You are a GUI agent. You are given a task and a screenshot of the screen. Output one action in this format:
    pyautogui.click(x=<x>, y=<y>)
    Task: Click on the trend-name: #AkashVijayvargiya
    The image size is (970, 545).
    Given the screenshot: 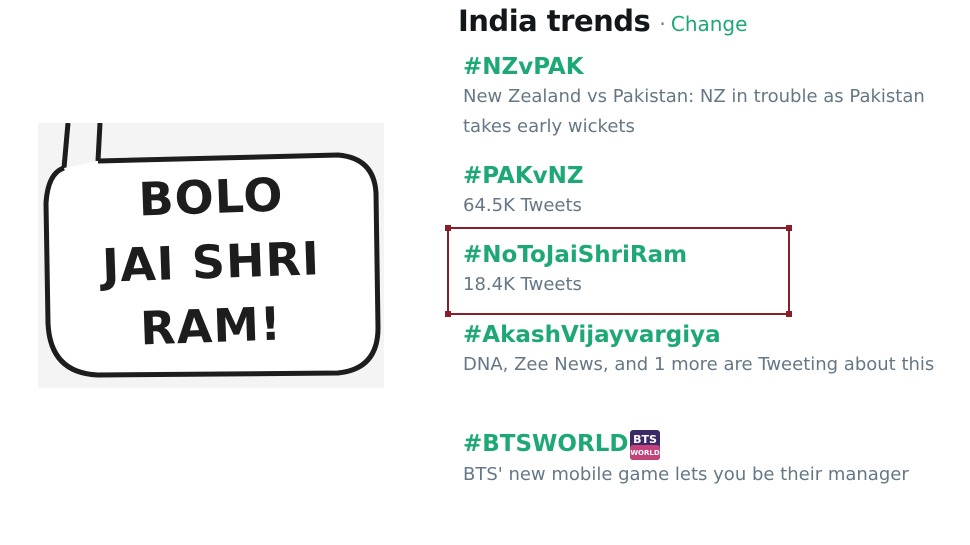 What is the action you would take?
    pyautogui.click(x=708, y=335)
    